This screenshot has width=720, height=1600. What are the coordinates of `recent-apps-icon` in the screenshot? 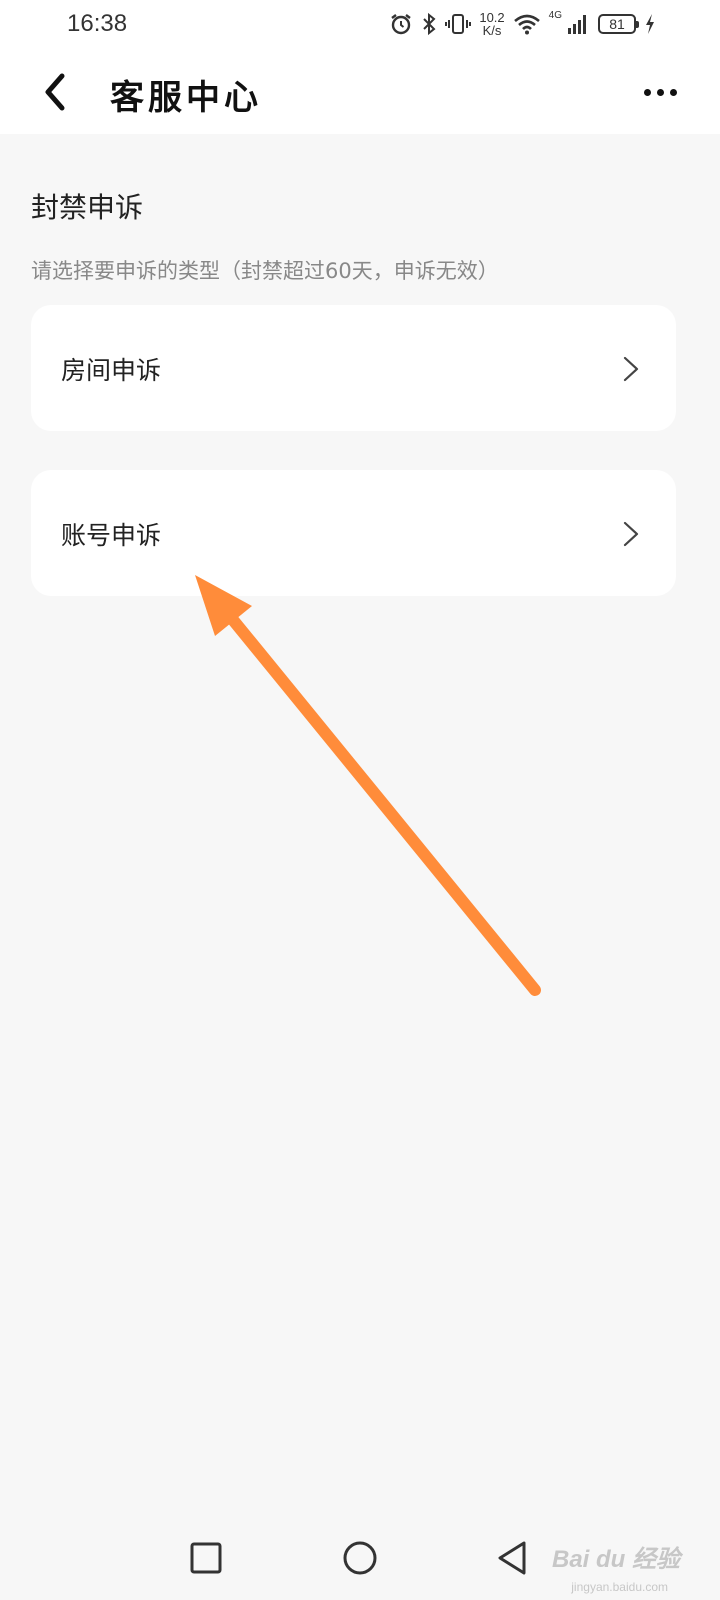 It's located at (206, 1558).